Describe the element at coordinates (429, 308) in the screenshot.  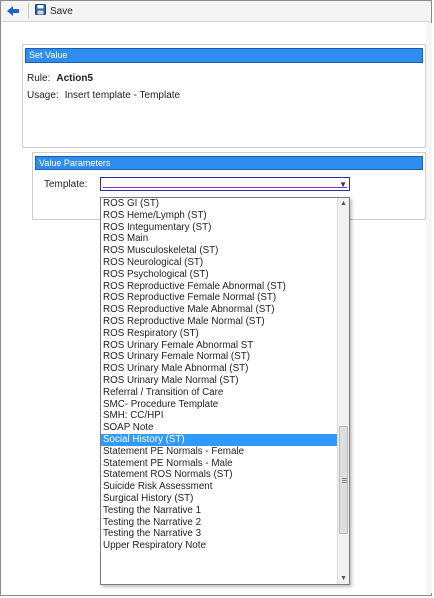
I see `page-scrollbar` at that location.